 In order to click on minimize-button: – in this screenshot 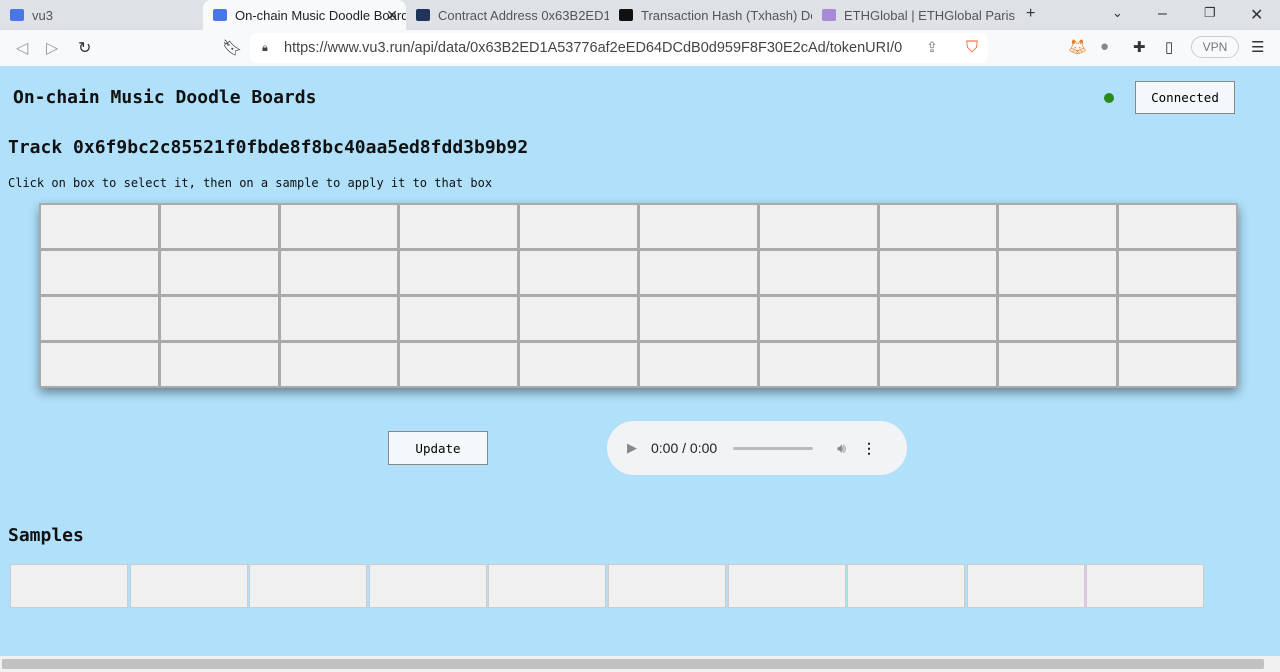, I will do `click(1162, 14)`.